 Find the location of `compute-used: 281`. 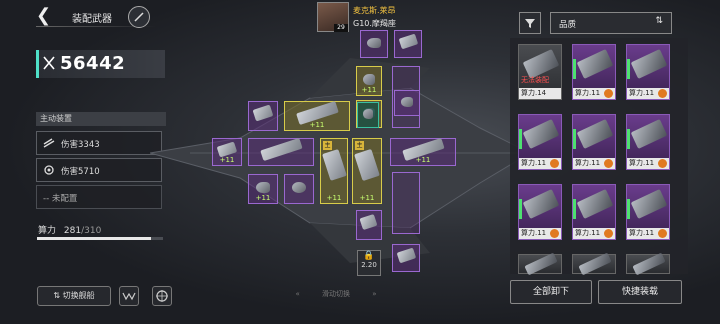

compute-used: 281 is located at coordinates (72, 231).